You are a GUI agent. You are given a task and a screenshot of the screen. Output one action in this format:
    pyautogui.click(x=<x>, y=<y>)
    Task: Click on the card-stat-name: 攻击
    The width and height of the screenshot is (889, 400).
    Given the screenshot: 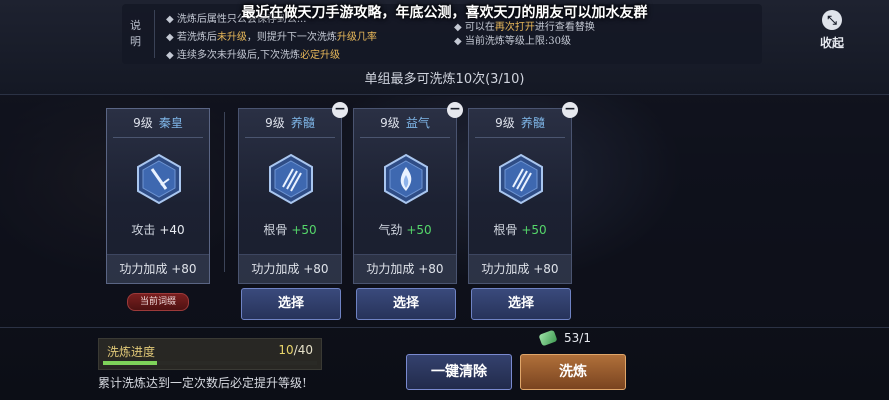 What is the action you would take?
    pyautogui.click(x=143, y=230)
    